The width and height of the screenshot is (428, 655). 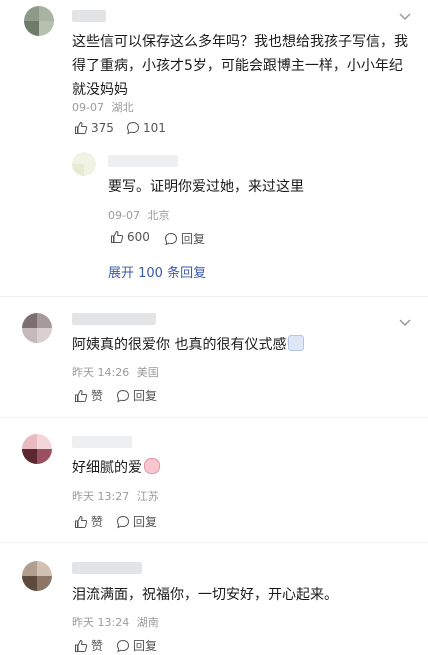 I want to click on comment-text-body: 阿姨真的很爱你 也真的很有仪式感, so click(x=179, y=345).